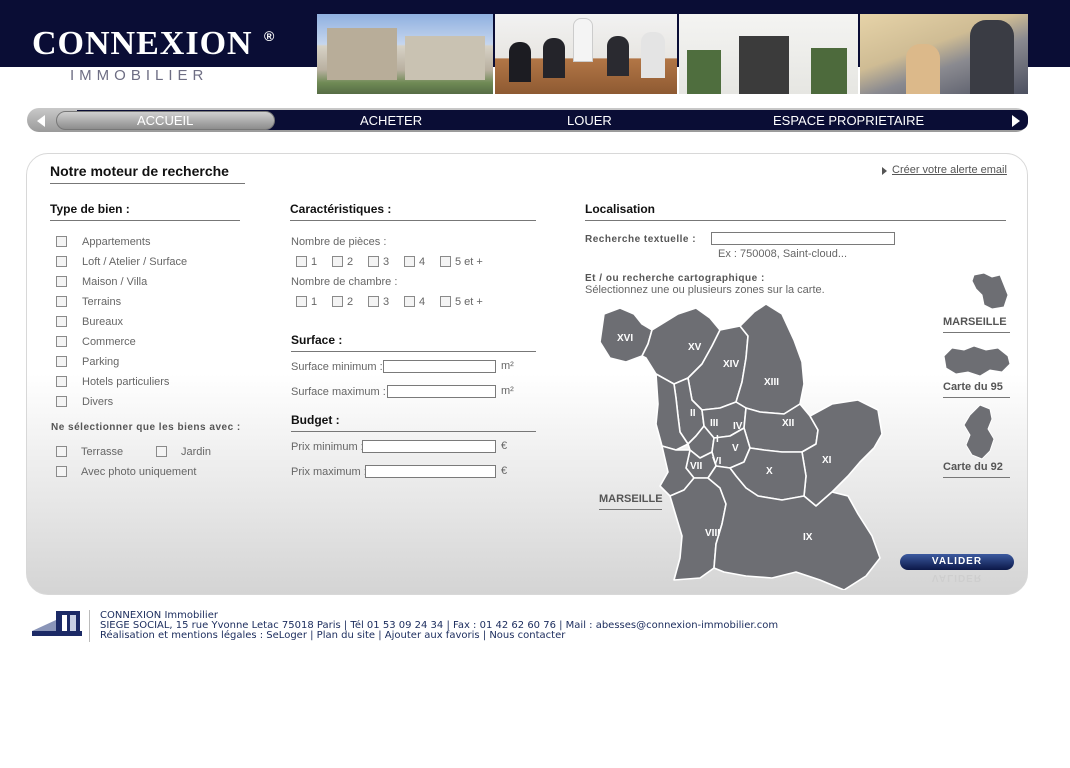 The height and width of the screenshot is (768, 1070). What do you see at coordinates (827, 460) in the screenshot?
I see `map-label-xi: XI` at bounding box center [827, 460].